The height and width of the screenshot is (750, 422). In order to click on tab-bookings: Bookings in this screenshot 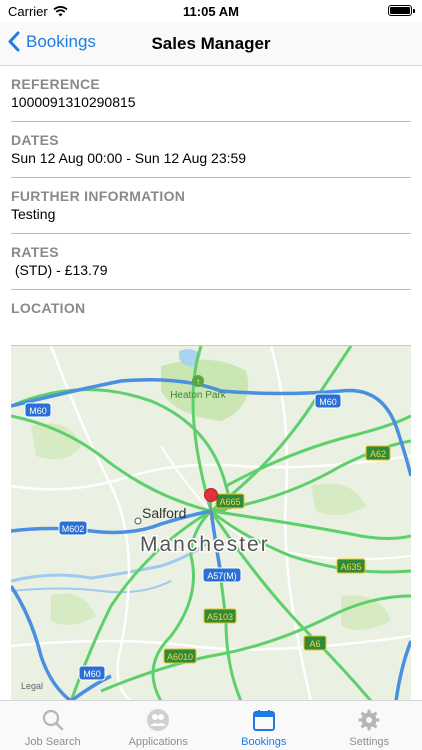, I will do `click(264, 725)`.